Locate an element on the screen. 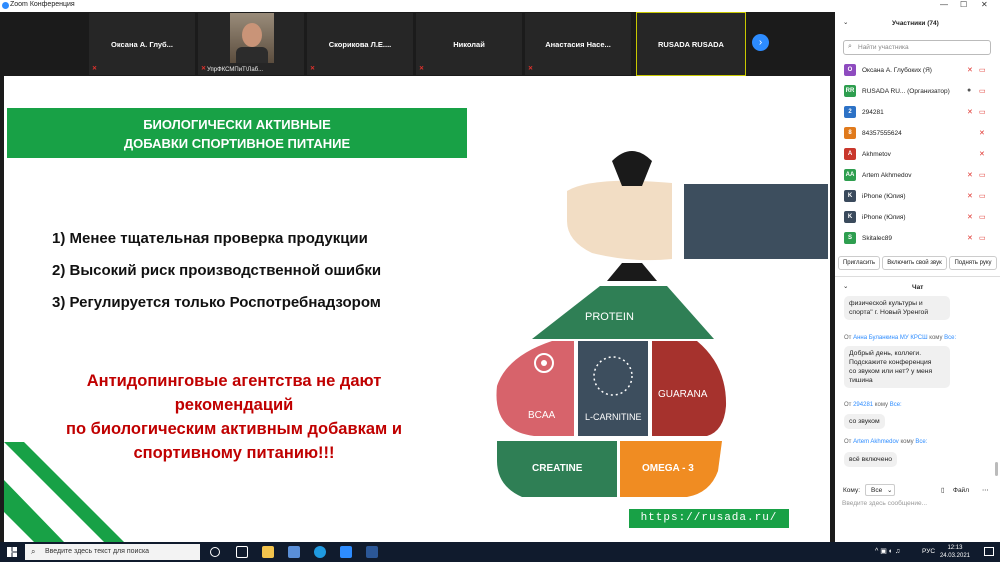 The height and width of the screenshot is (562, 1000). participant-row: 8 84357555624 ✕ is located at coordinates (915, 134).